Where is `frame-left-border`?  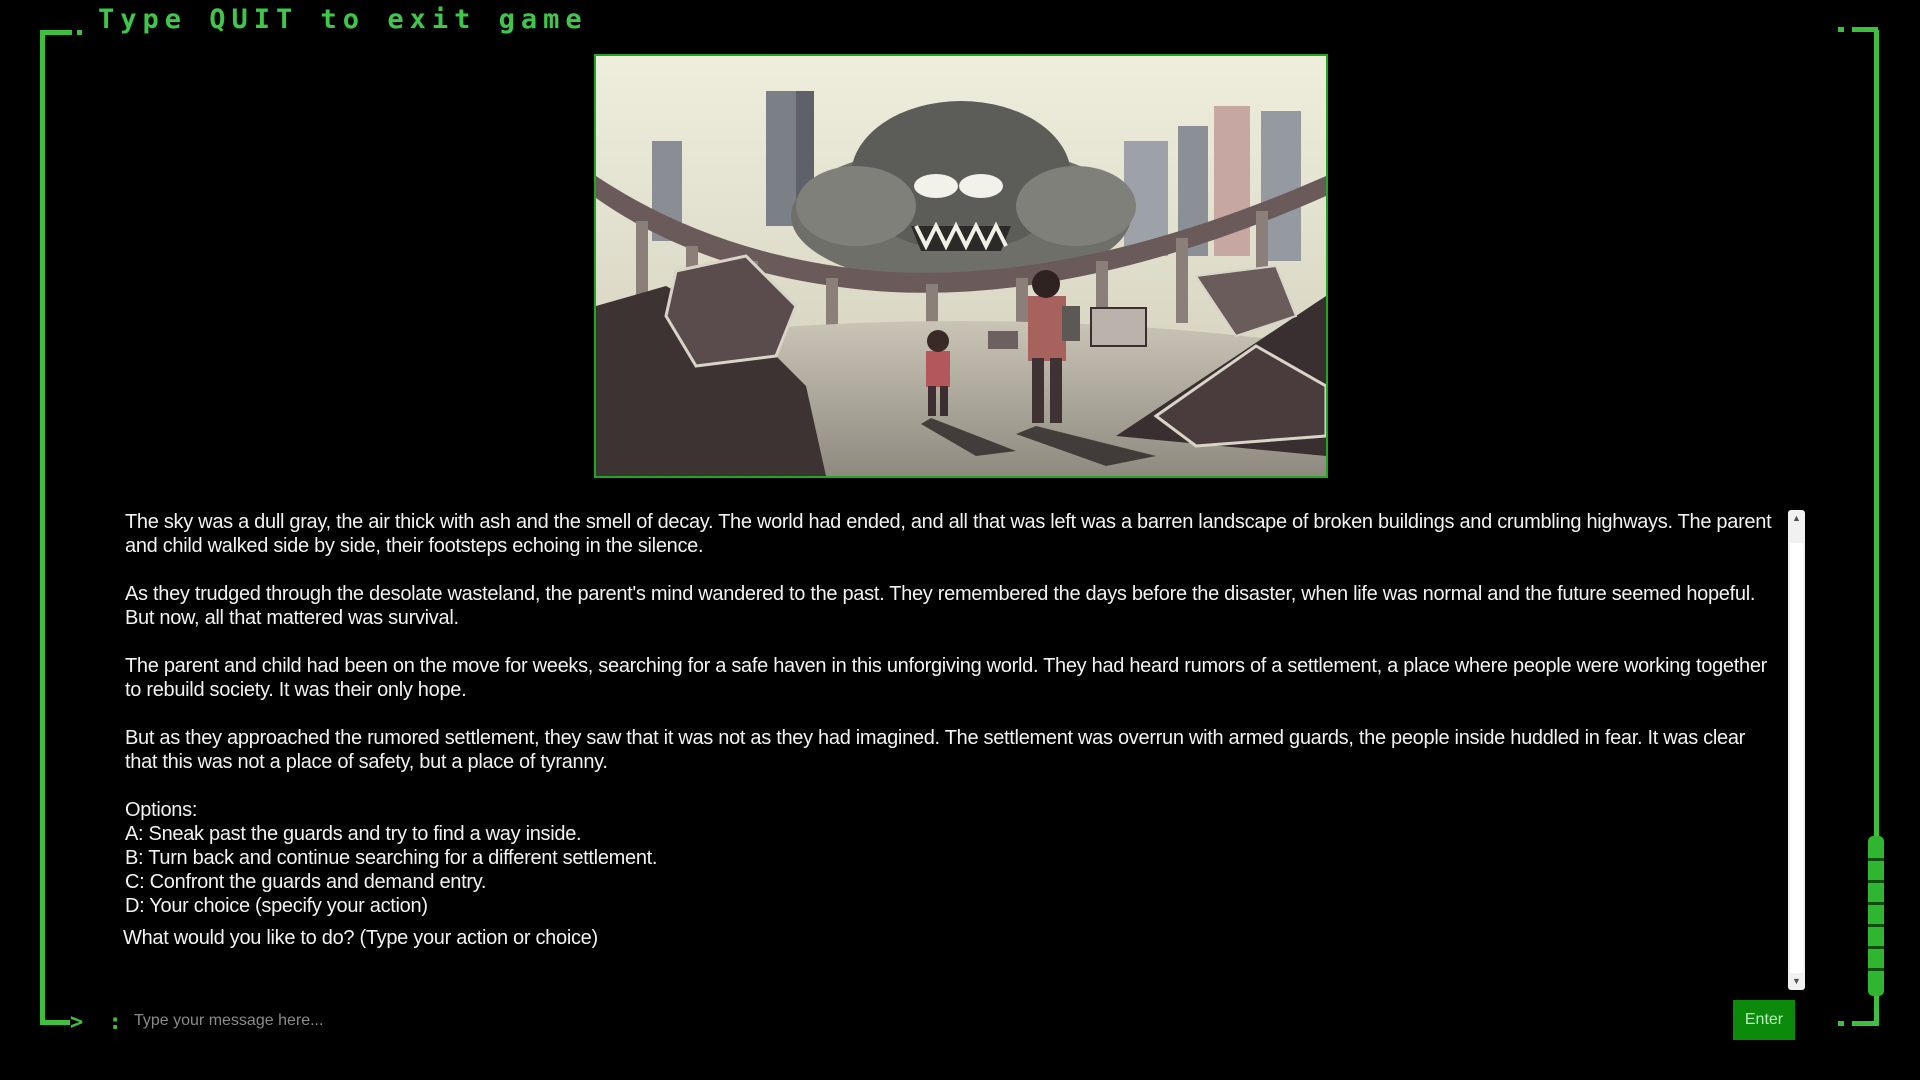 frame-left-border is located at coordinates (42, 529).